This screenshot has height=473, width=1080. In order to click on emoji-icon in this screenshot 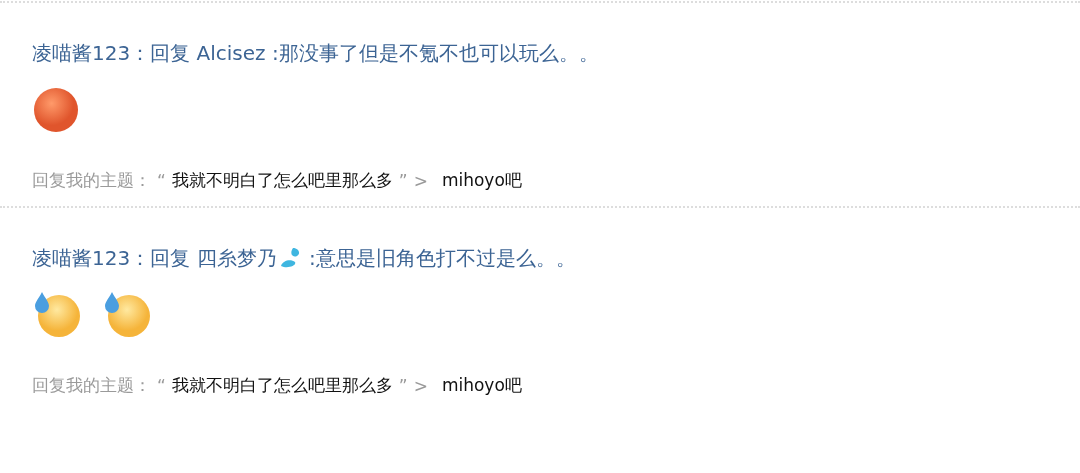, I will do `click(56, 109)`.